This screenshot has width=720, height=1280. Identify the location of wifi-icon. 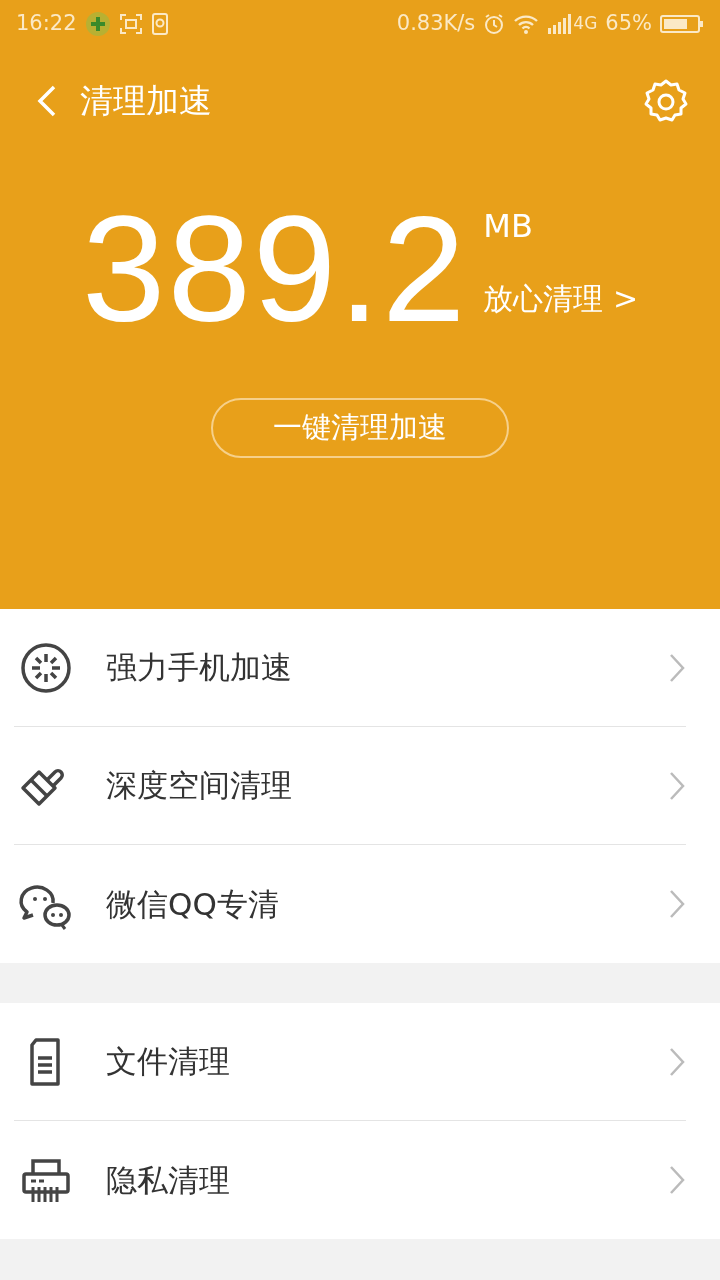
(526, 24).